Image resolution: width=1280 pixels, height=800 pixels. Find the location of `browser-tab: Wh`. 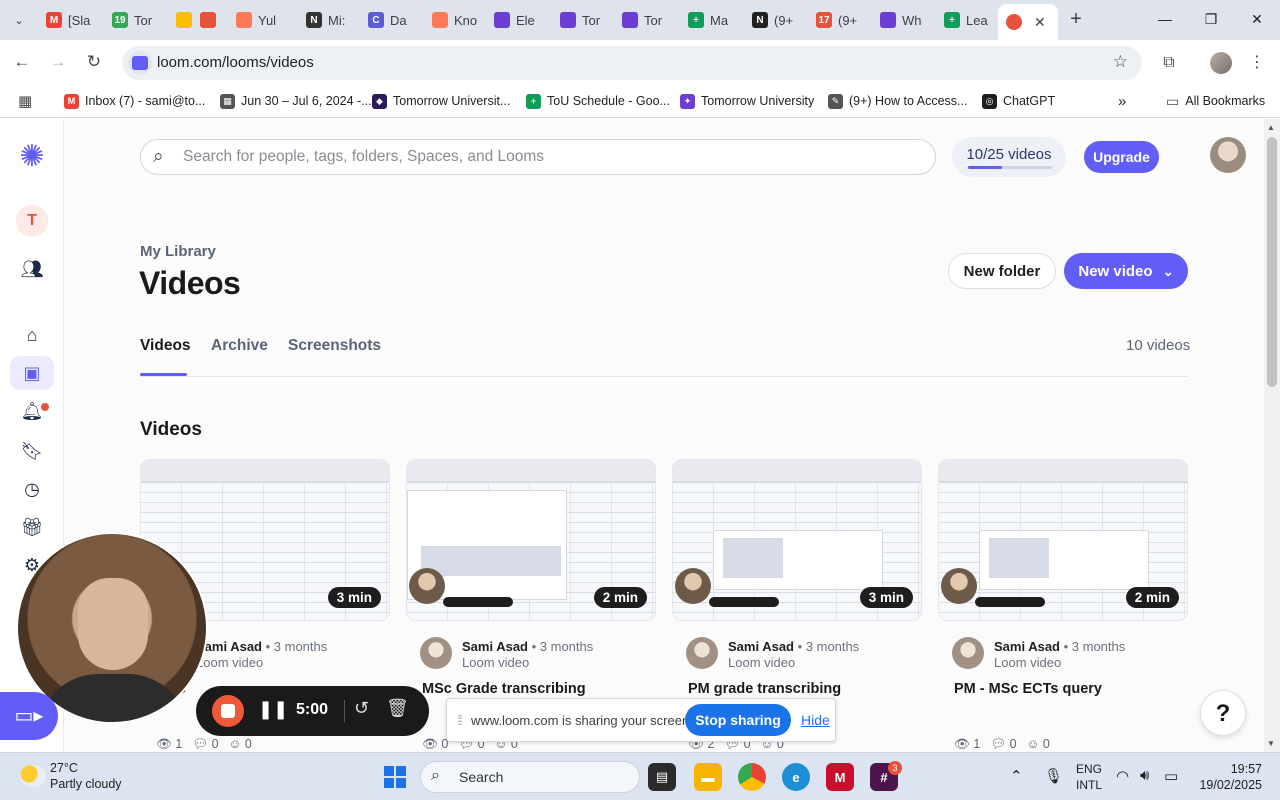

browser-tab: Wh is located at coordinates (908, 20).